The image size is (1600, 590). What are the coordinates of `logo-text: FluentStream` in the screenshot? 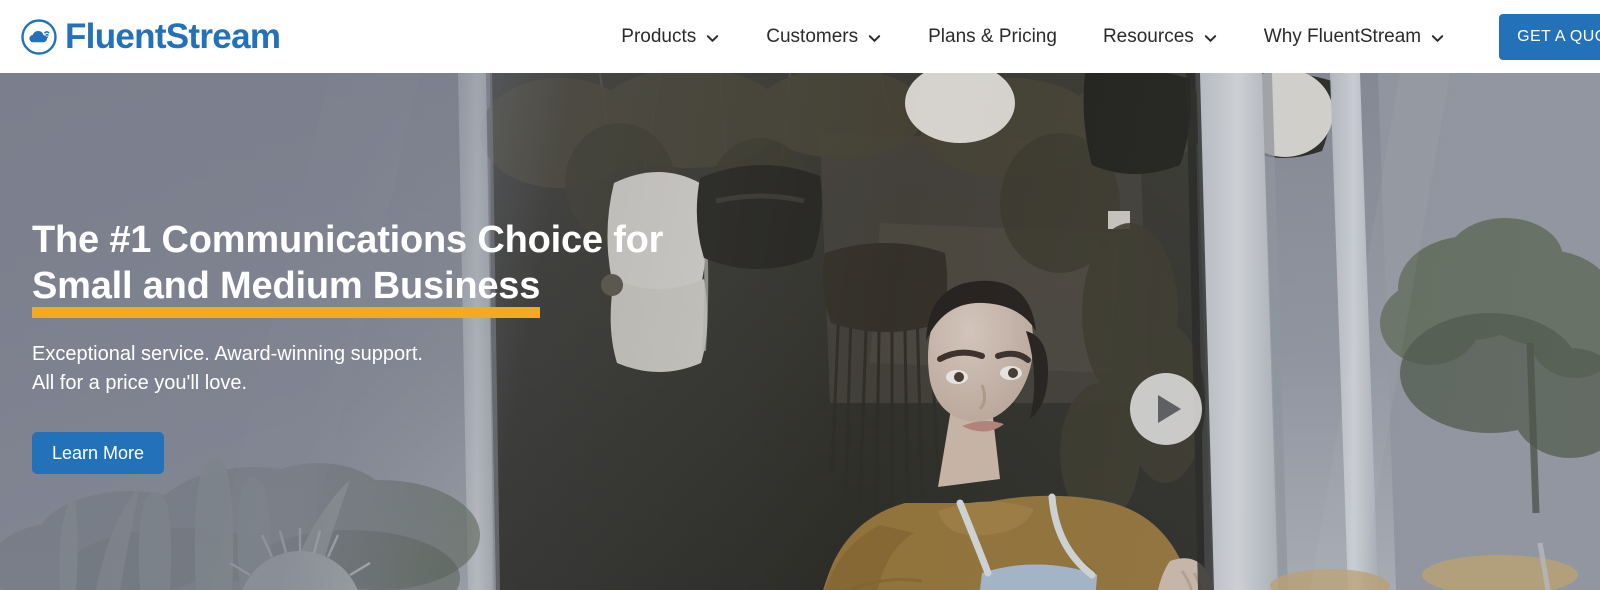 It's located at (173, 36).